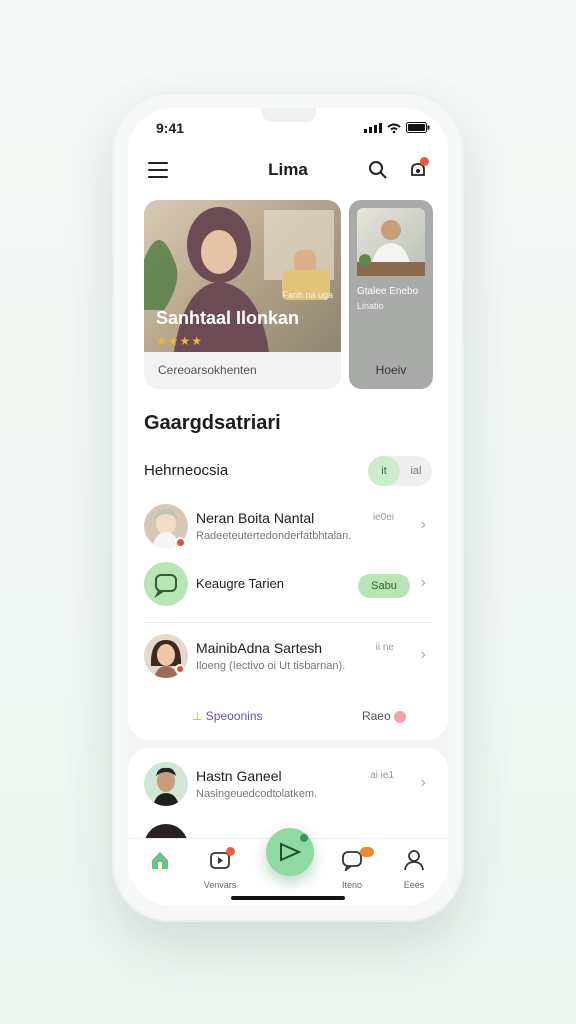  I want to click on status-pill: Sabu, so click(384, 586).